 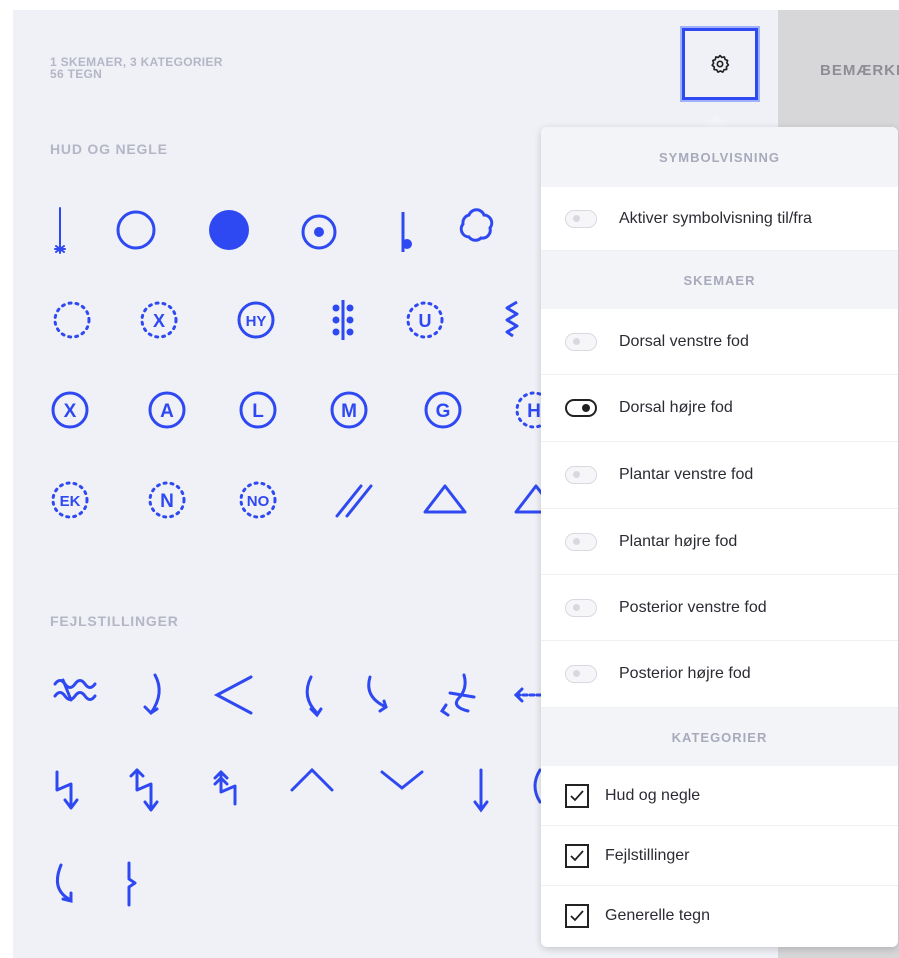 I want to click on dotted-circle-no-icon: NO, so click(x=258, y=500).